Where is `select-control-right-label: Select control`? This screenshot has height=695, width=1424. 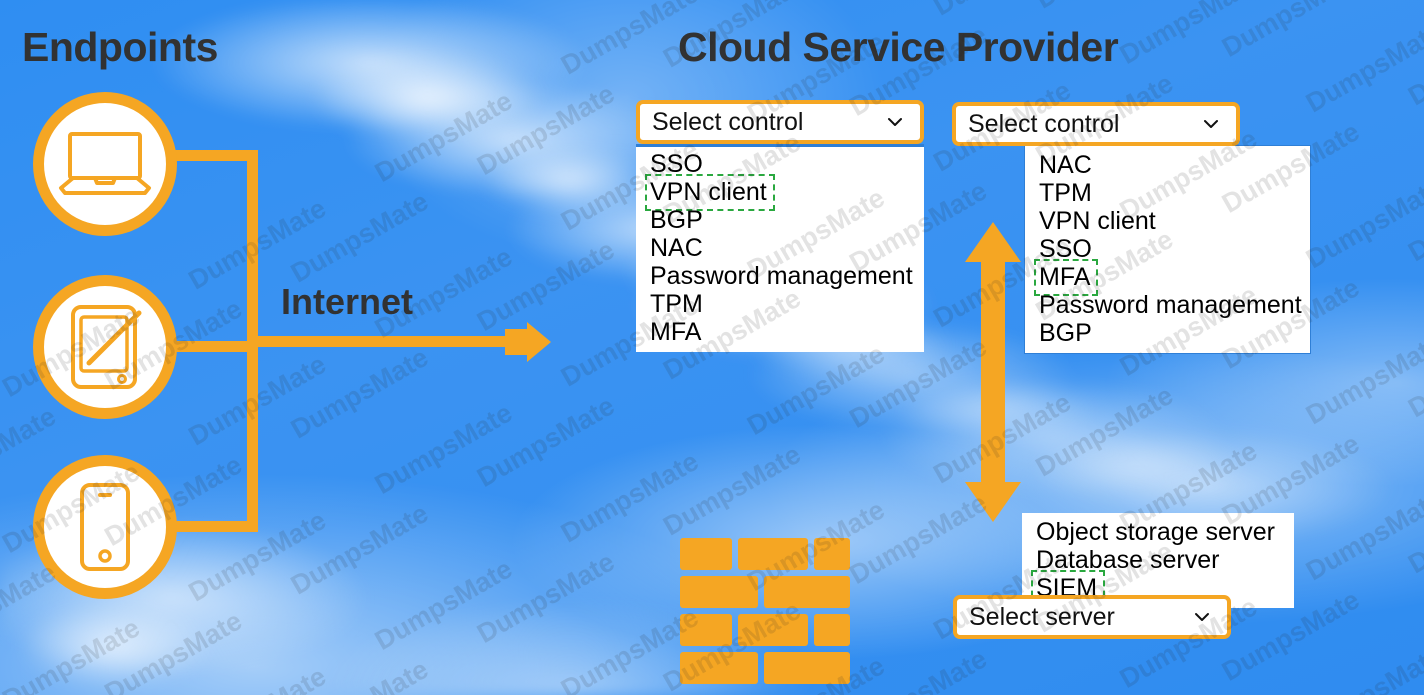 select-control-right-label: Select control is located at coordinates (1044, 123).